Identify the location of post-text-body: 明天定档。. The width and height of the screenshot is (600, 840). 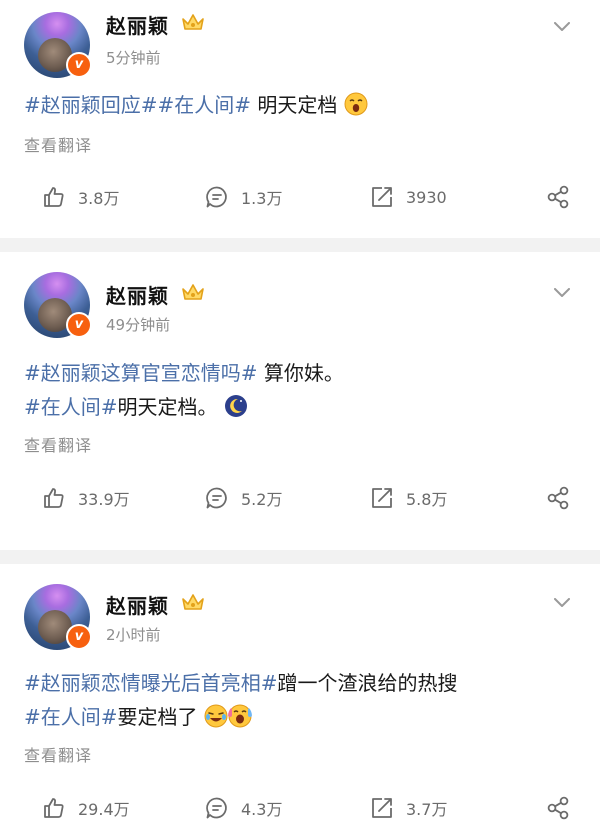
(167, 407).